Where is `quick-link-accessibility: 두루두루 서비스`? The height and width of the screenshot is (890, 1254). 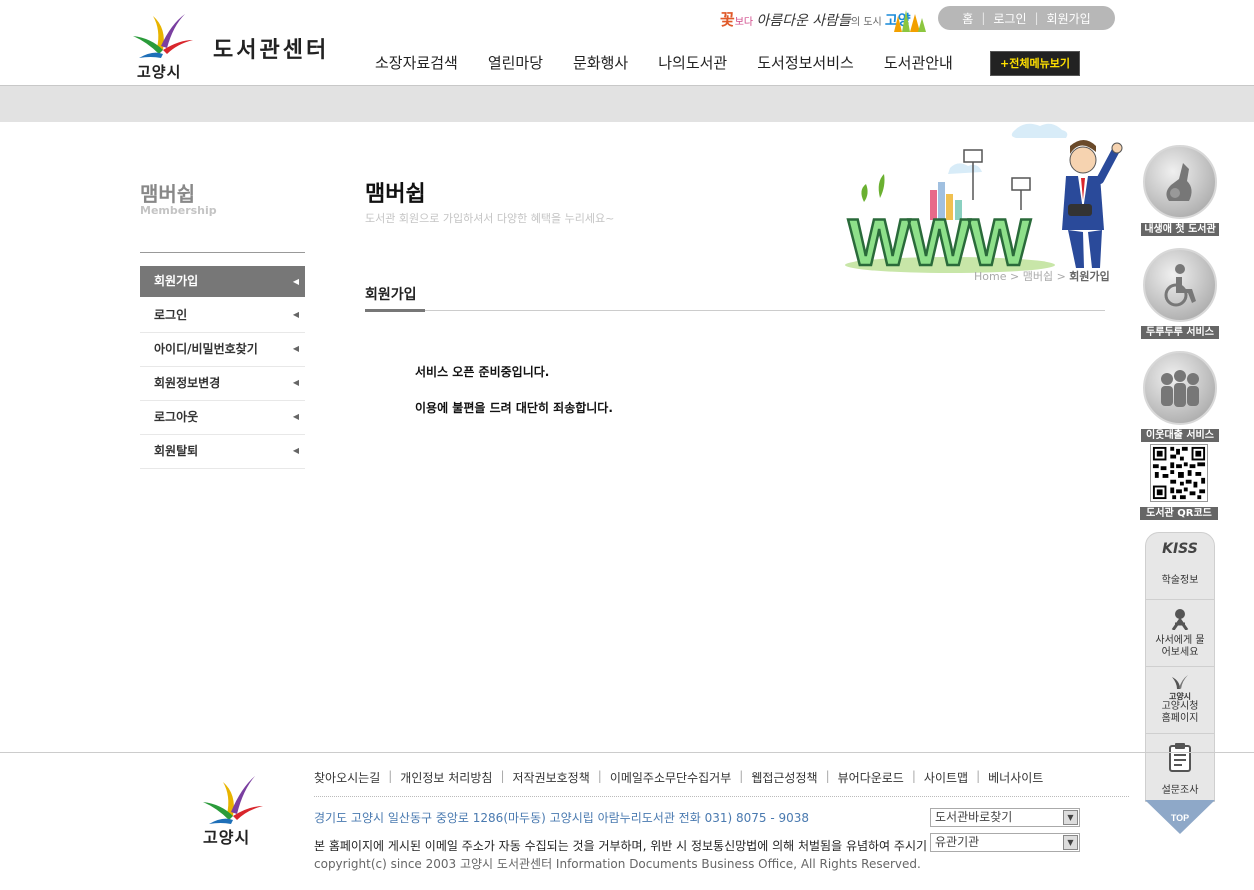
quick-link-accessibility: 두루두루 서비스 is located at coordinates (1180, 293).